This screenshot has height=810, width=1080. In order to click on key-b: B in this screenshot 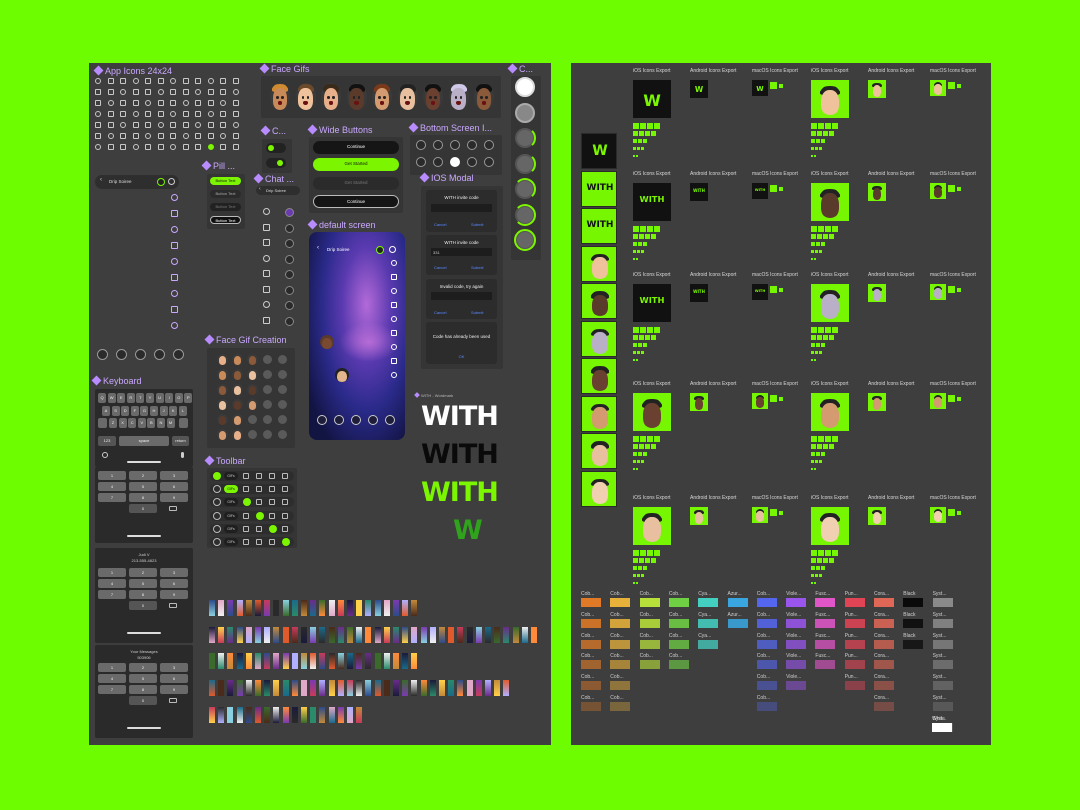, I will do `click(151, 423)`.